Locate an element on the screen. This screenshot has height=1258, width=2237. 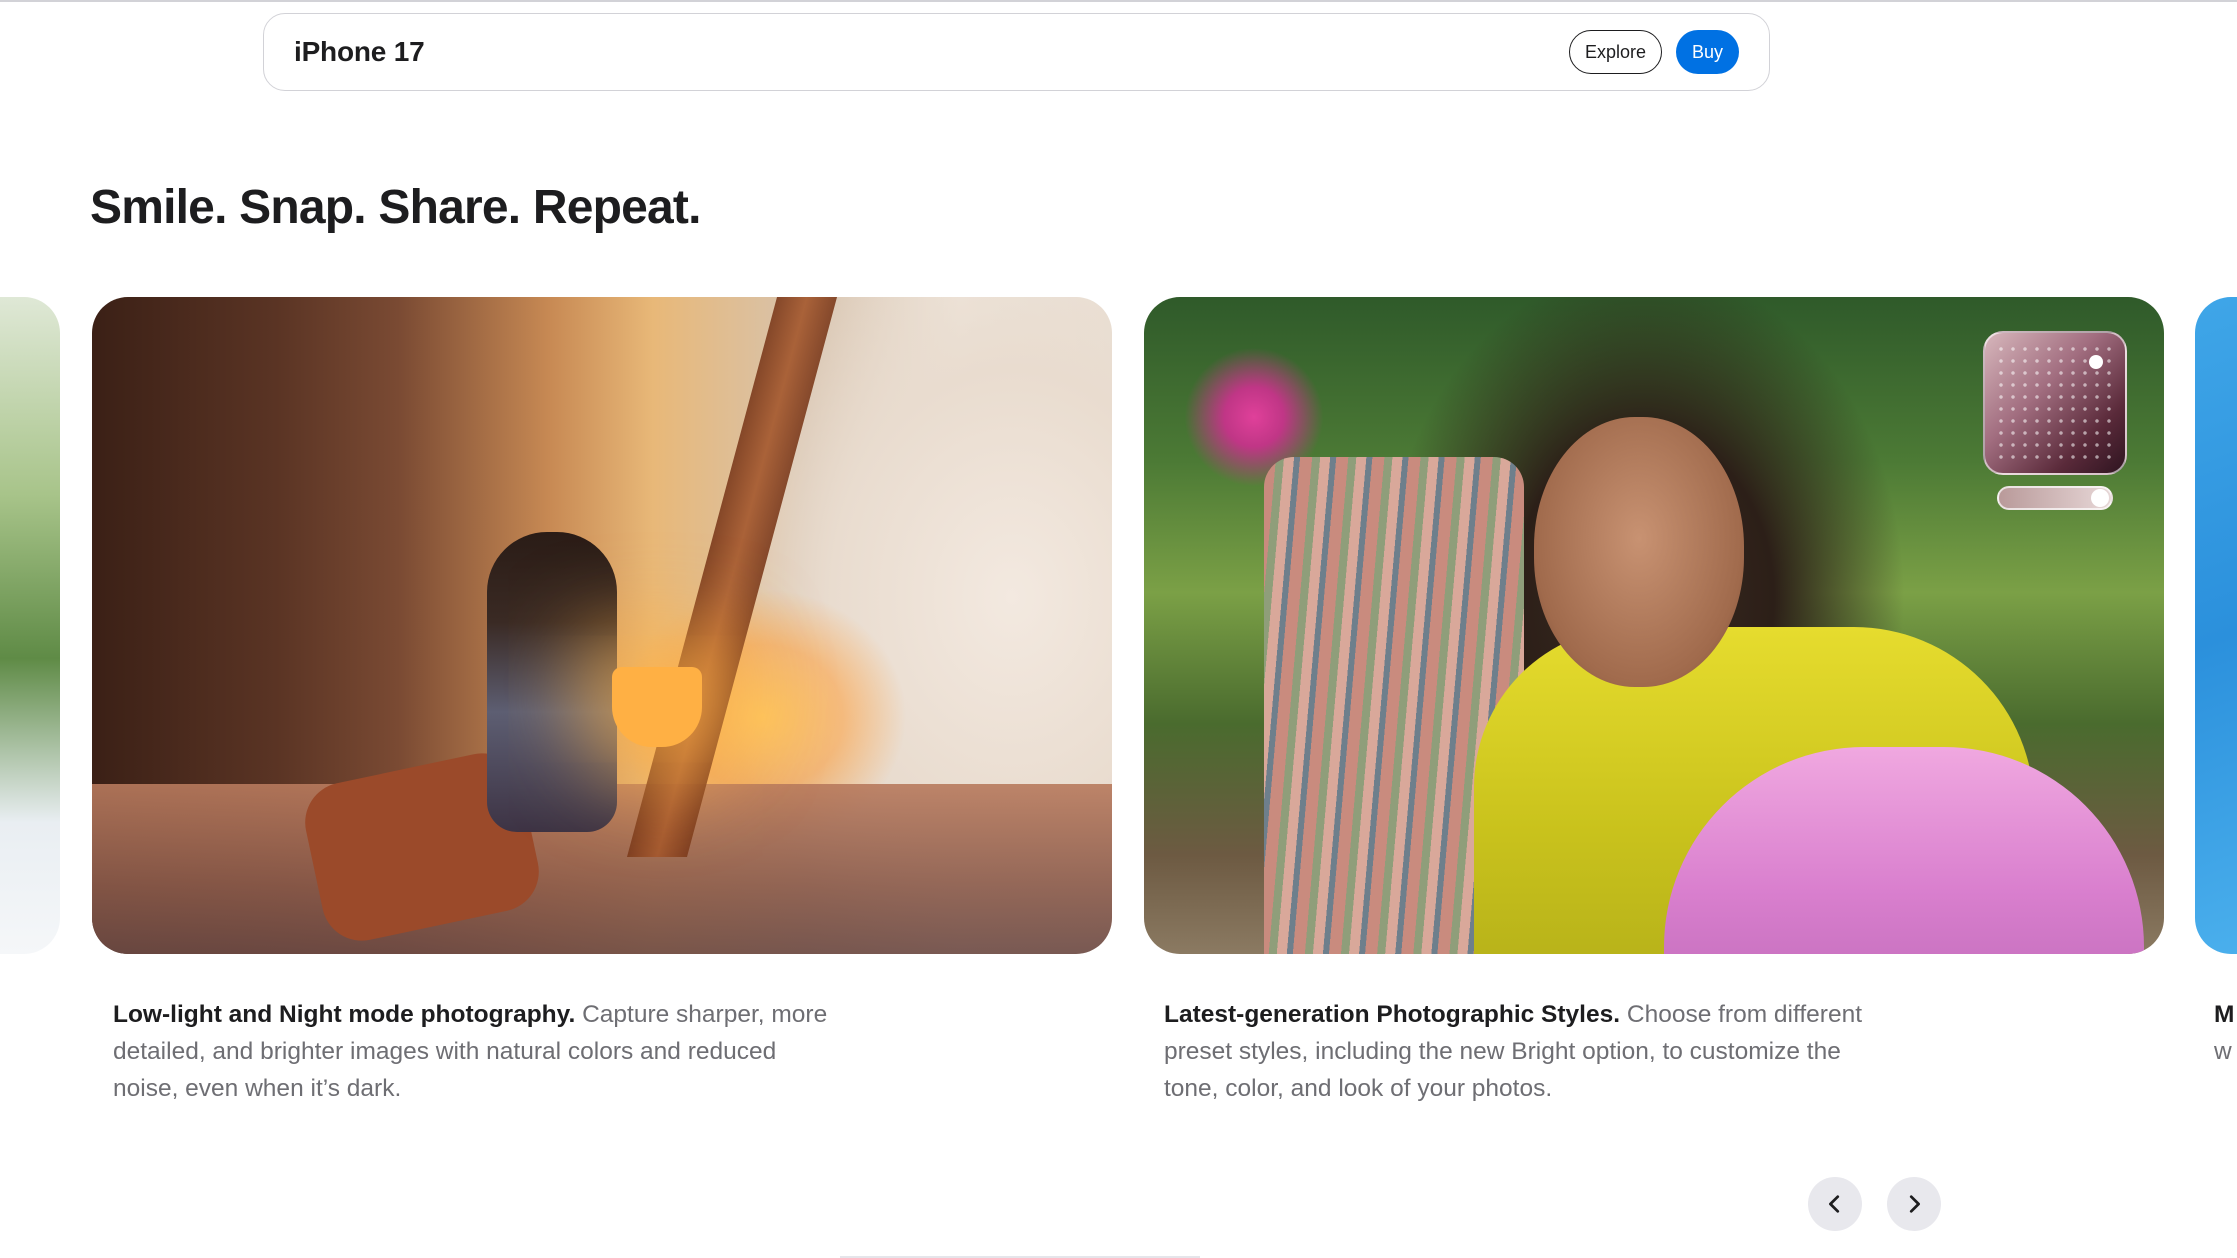
section-headline: Smile. Snap. Share. Repeat. is located at coordinates (395, 207).